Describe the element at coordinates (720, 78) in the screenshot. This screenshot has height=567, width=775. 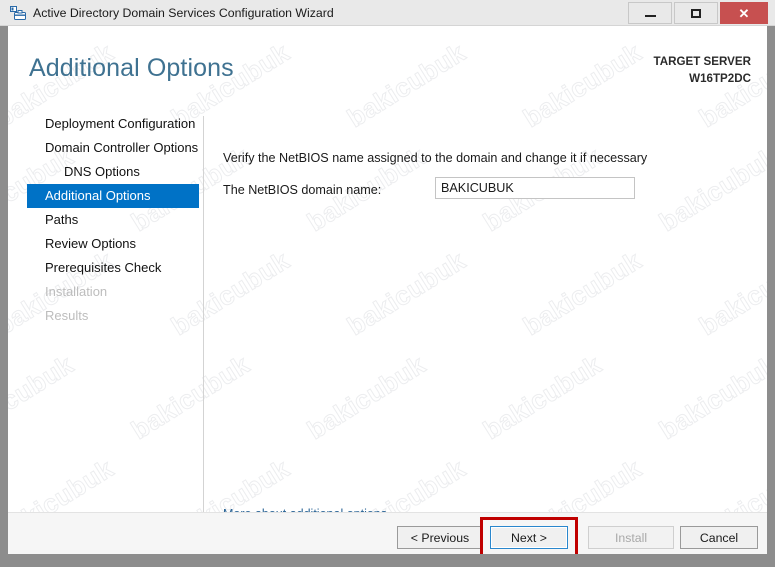
I see `target-server-name: W16TP2DC` at that location.